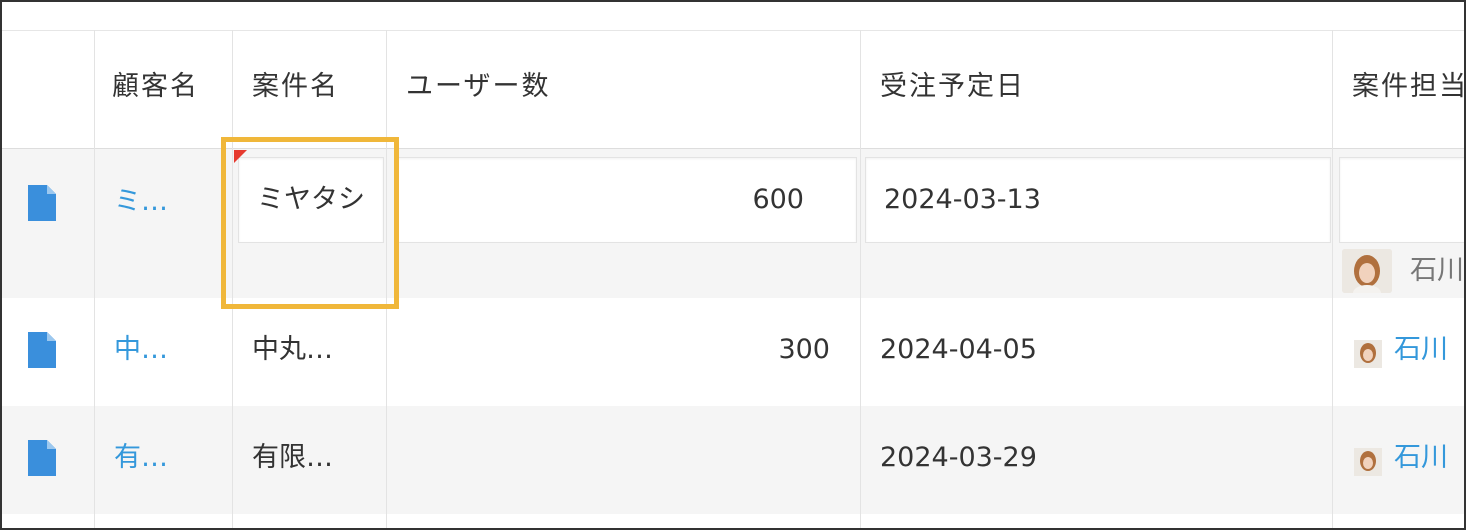 The image size is (1466, 530). I want to click on table-row, so click(733, 521).